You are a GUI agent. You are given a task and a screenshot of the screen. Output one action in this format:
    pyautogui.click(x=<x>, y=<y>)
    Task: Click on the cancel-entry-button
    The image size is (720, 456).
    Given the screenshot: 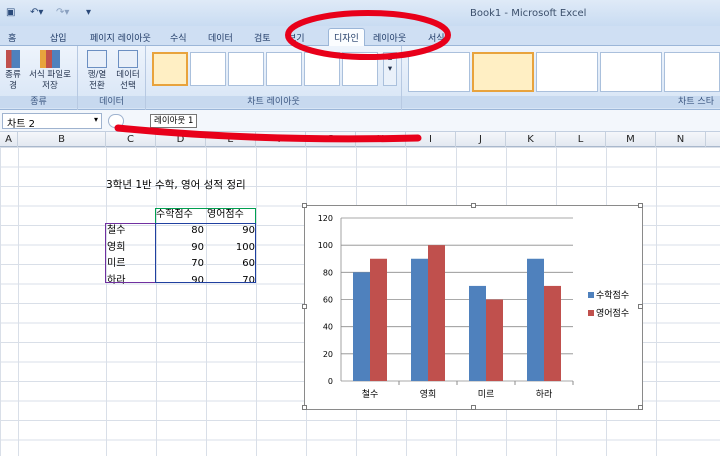 What is the action you would take?
    pyautogui.click(x=116, y=121)
    